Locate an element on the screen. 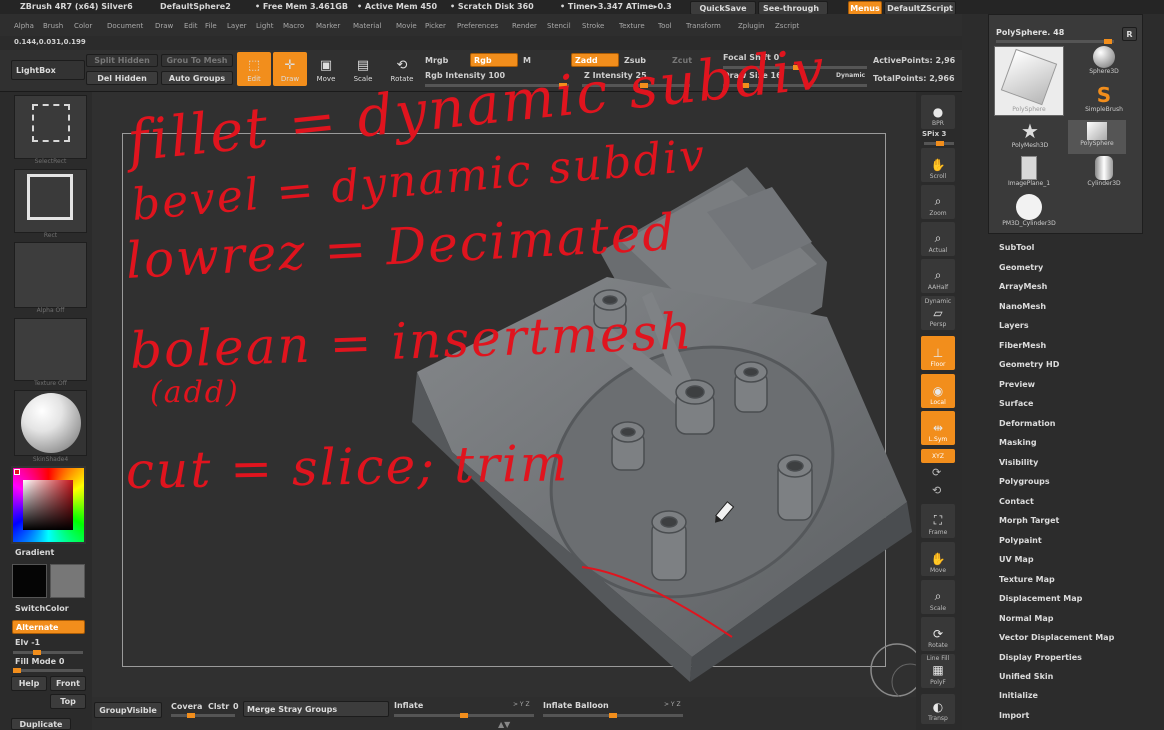 This screenshot has height=730, width=1164. menu-transform: Transform is located at coordinates (703, 26).